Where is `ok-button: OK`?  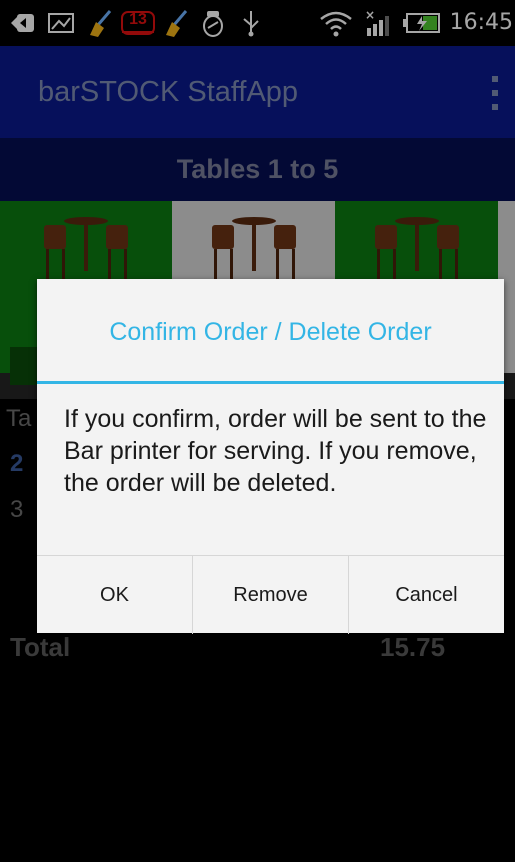
ok-button: OK is located at coordinates (114, 595).